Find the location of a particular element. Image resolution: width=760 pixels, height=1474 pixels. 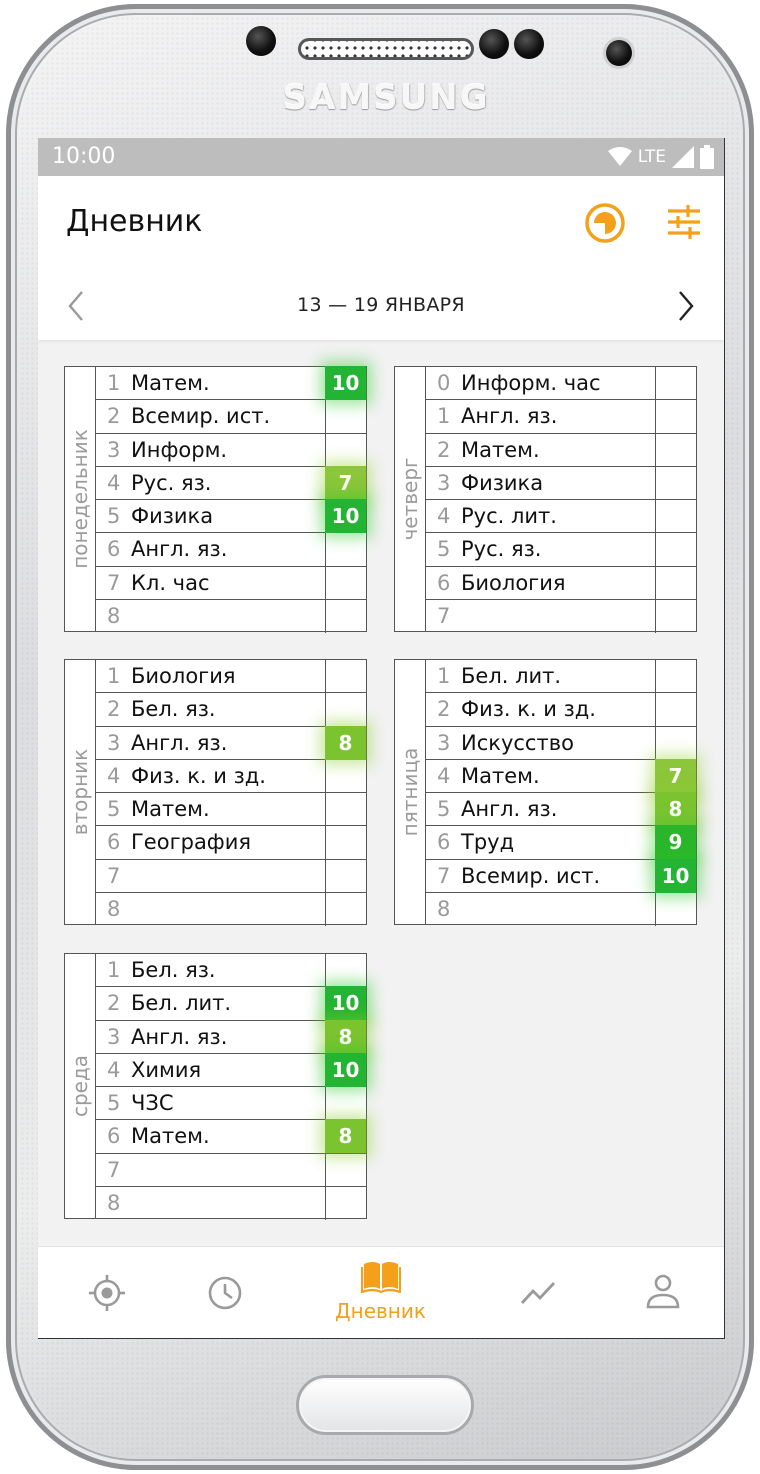

nav-item-clock is located at coordinates (224, 1292).